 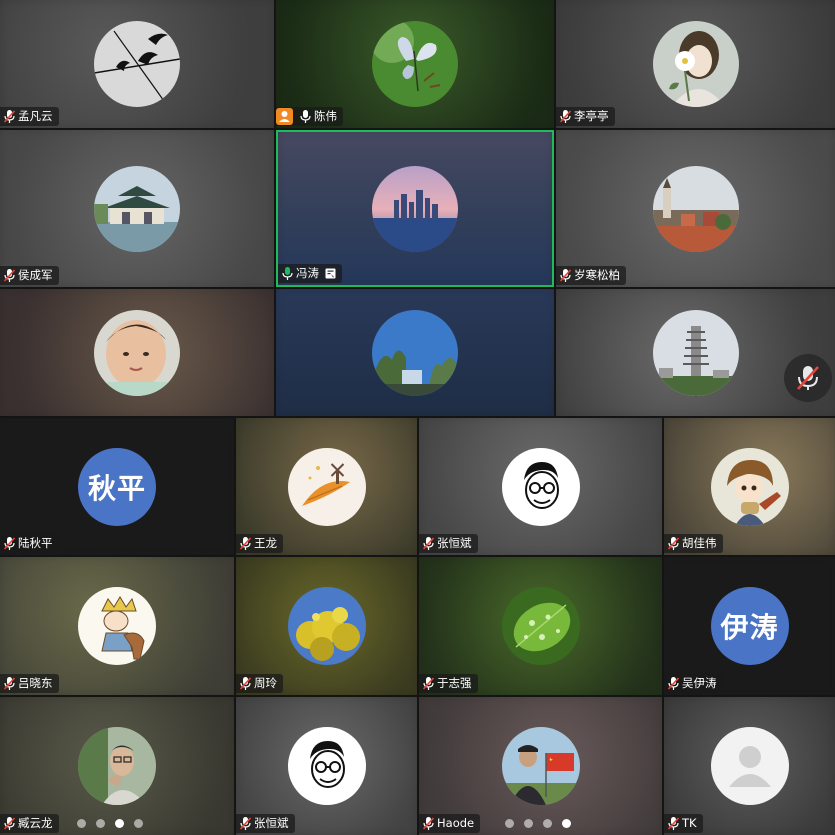 I want to click on mic-active-icon, so click(x=287, y=273).